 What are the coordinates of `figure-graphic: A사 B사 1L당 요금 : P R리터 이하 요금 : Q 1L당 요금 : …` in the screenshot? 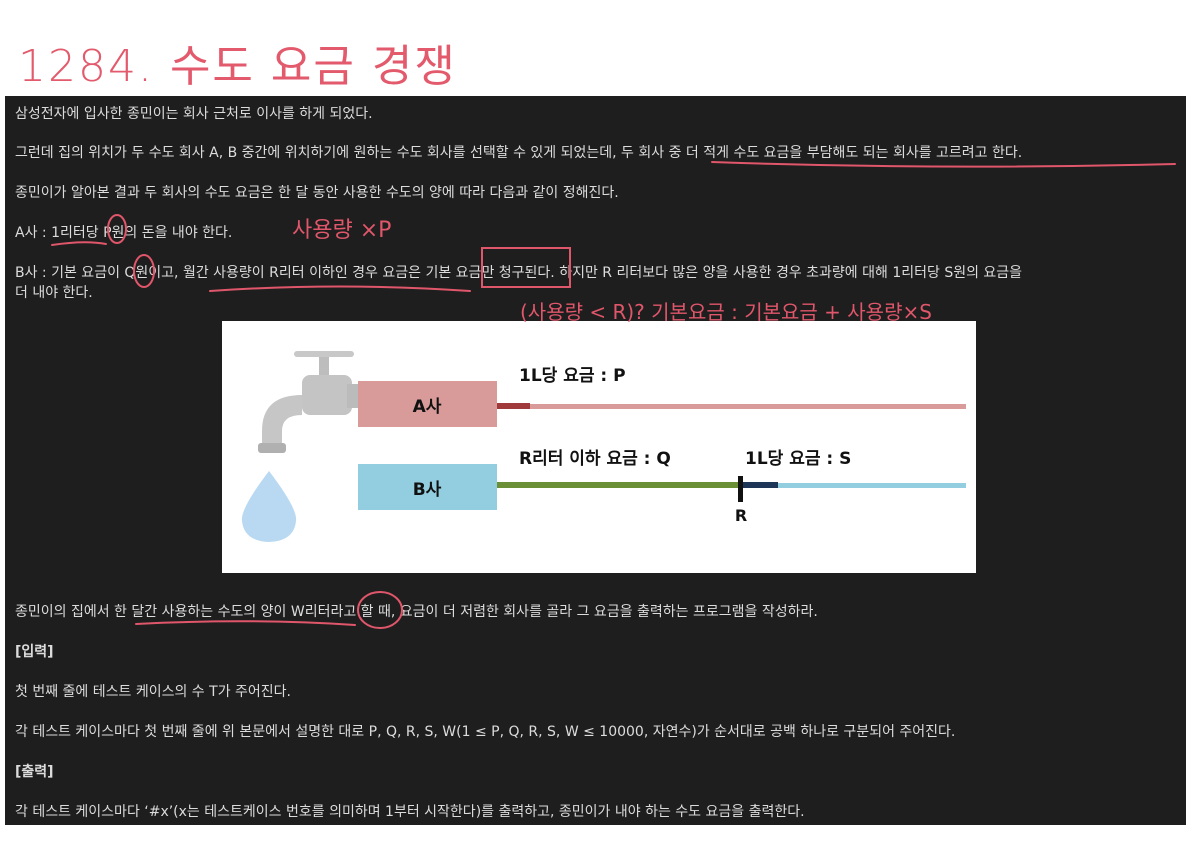 It's located at (603, 446).